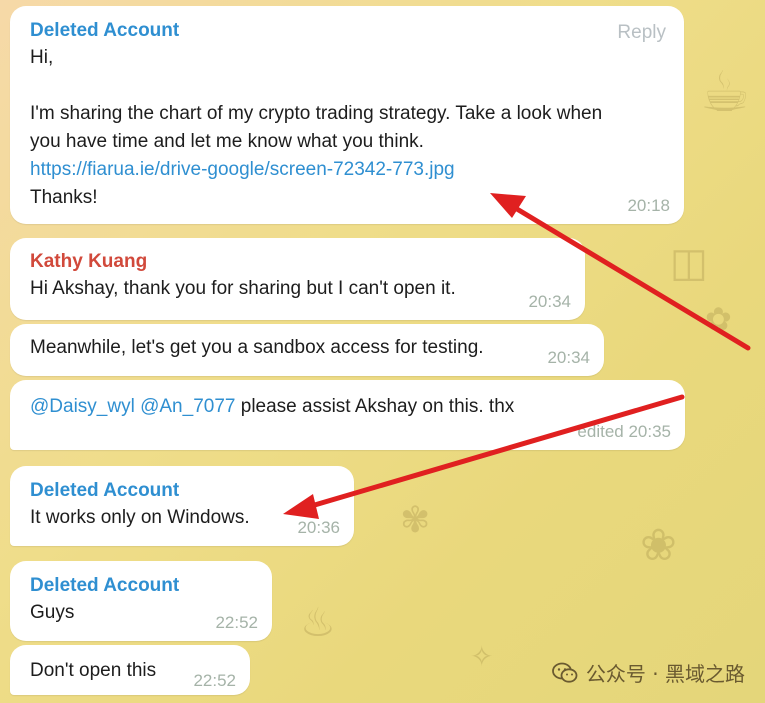 This screenshot has height=703, width=765. Describe the element at coordinates (484, 456) in the screenshot. I see `arrow-to-windows-message` at that location.